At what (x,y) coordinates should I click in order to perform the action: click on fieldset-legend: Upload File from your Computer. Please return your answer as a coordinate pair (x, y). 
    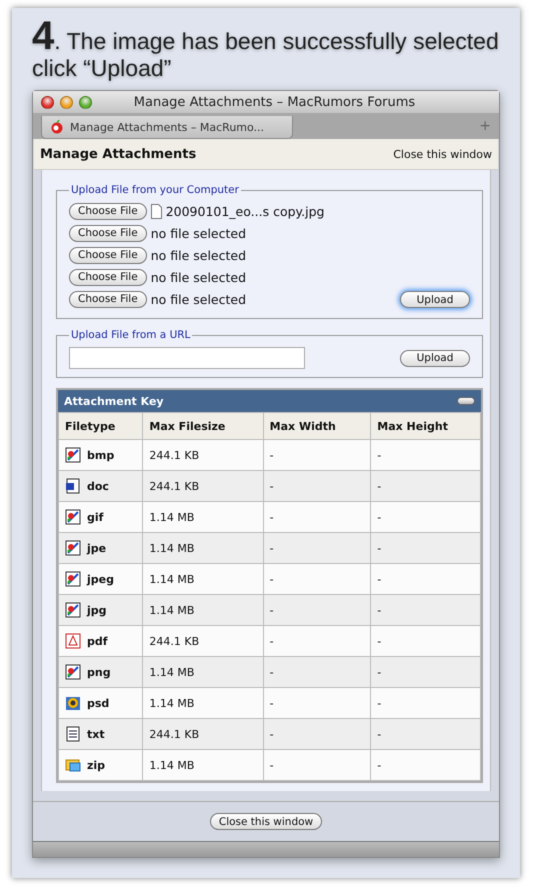
    Looking at the image, I should click on (155, 190).